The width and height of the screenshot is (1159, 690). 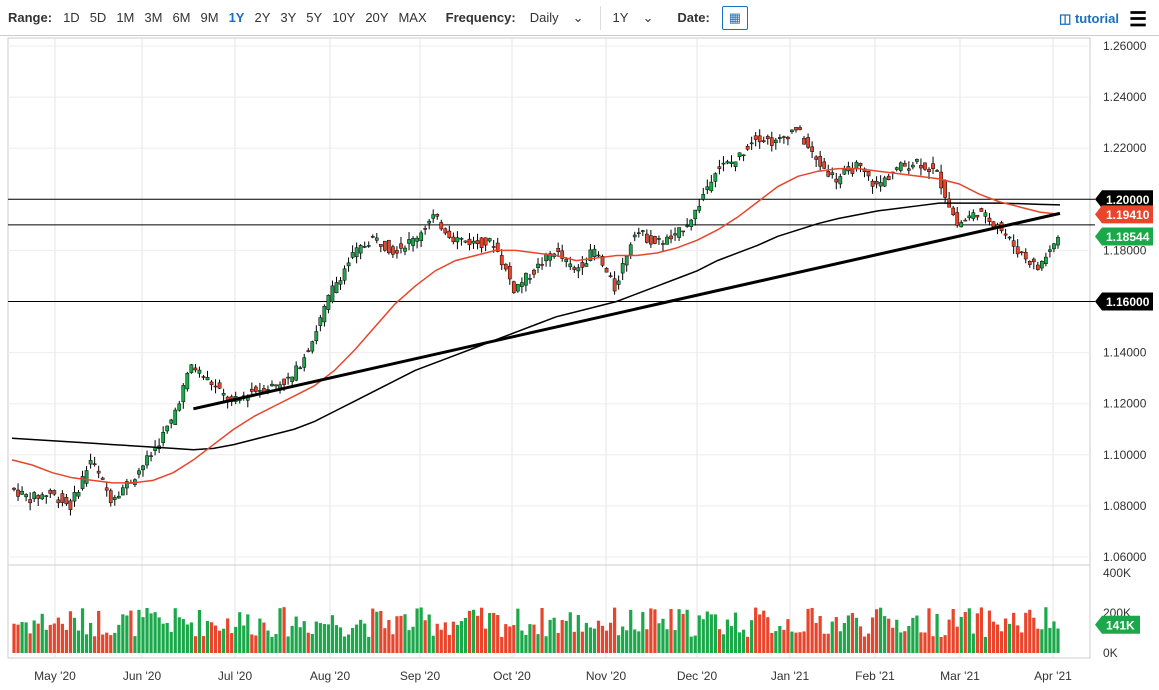 I want to click on x-tick-label: Aug '20, so click(x=330, y=676).